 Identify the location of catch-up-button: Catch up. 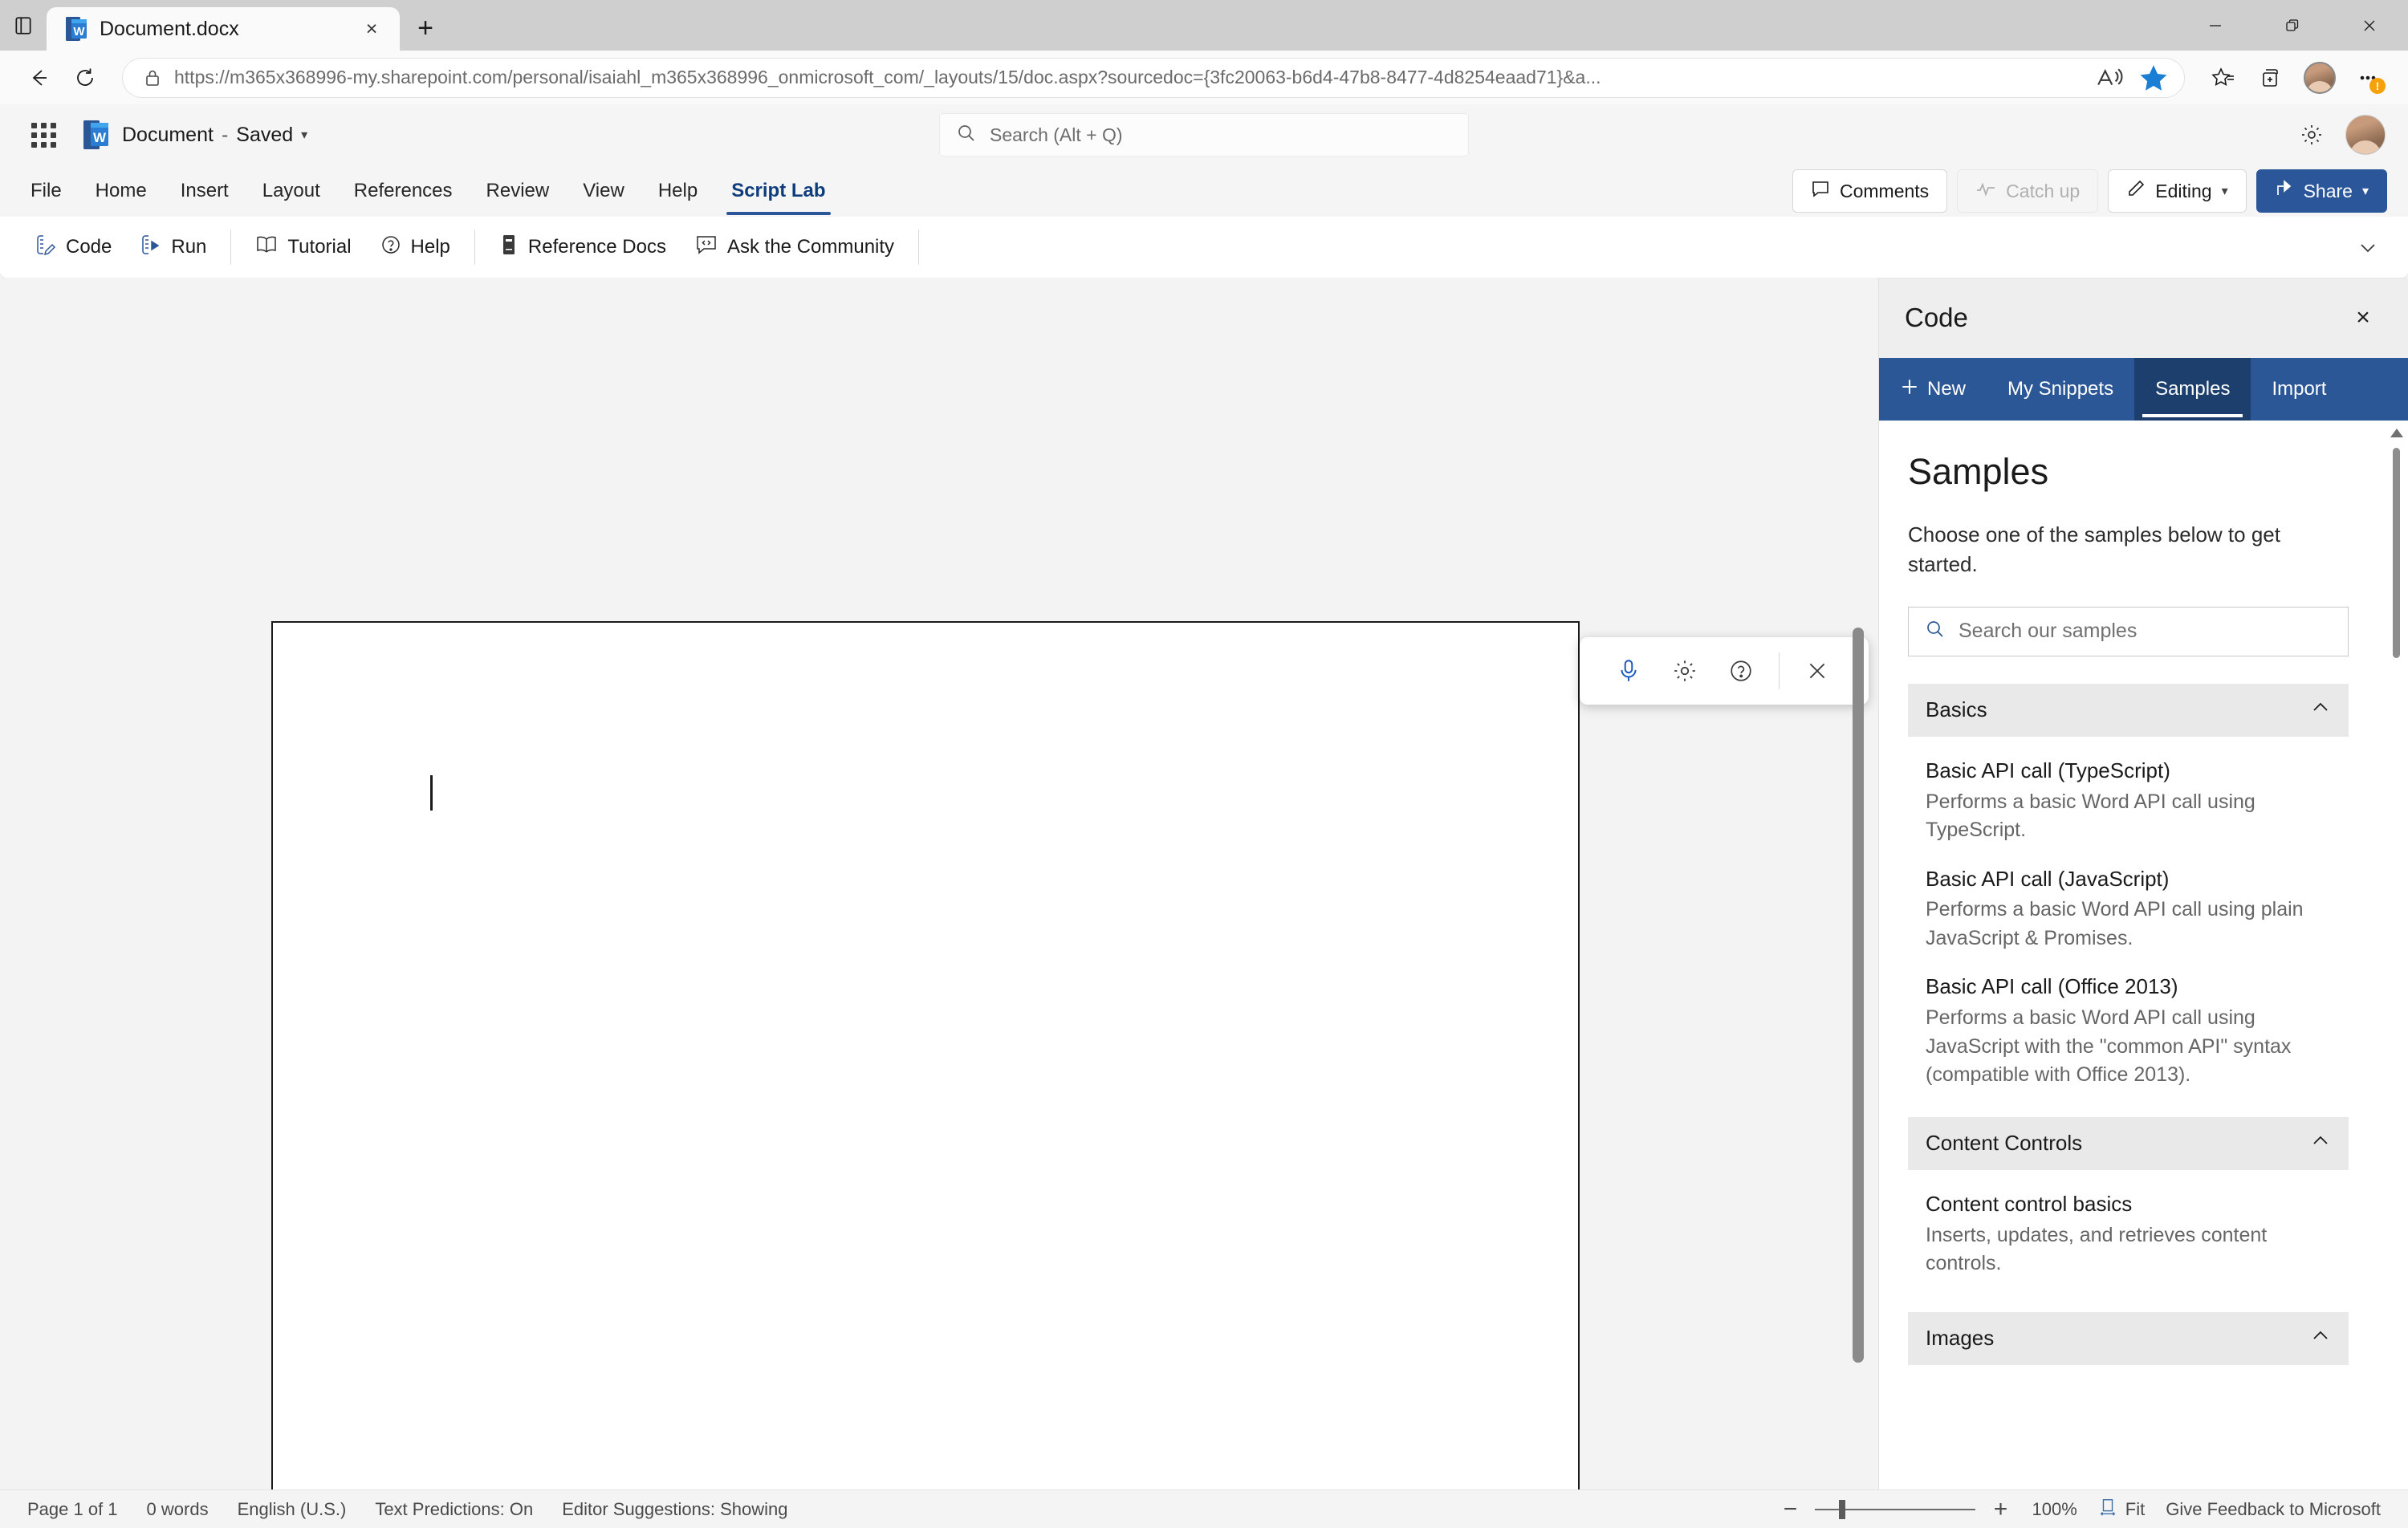
(2028, 191).